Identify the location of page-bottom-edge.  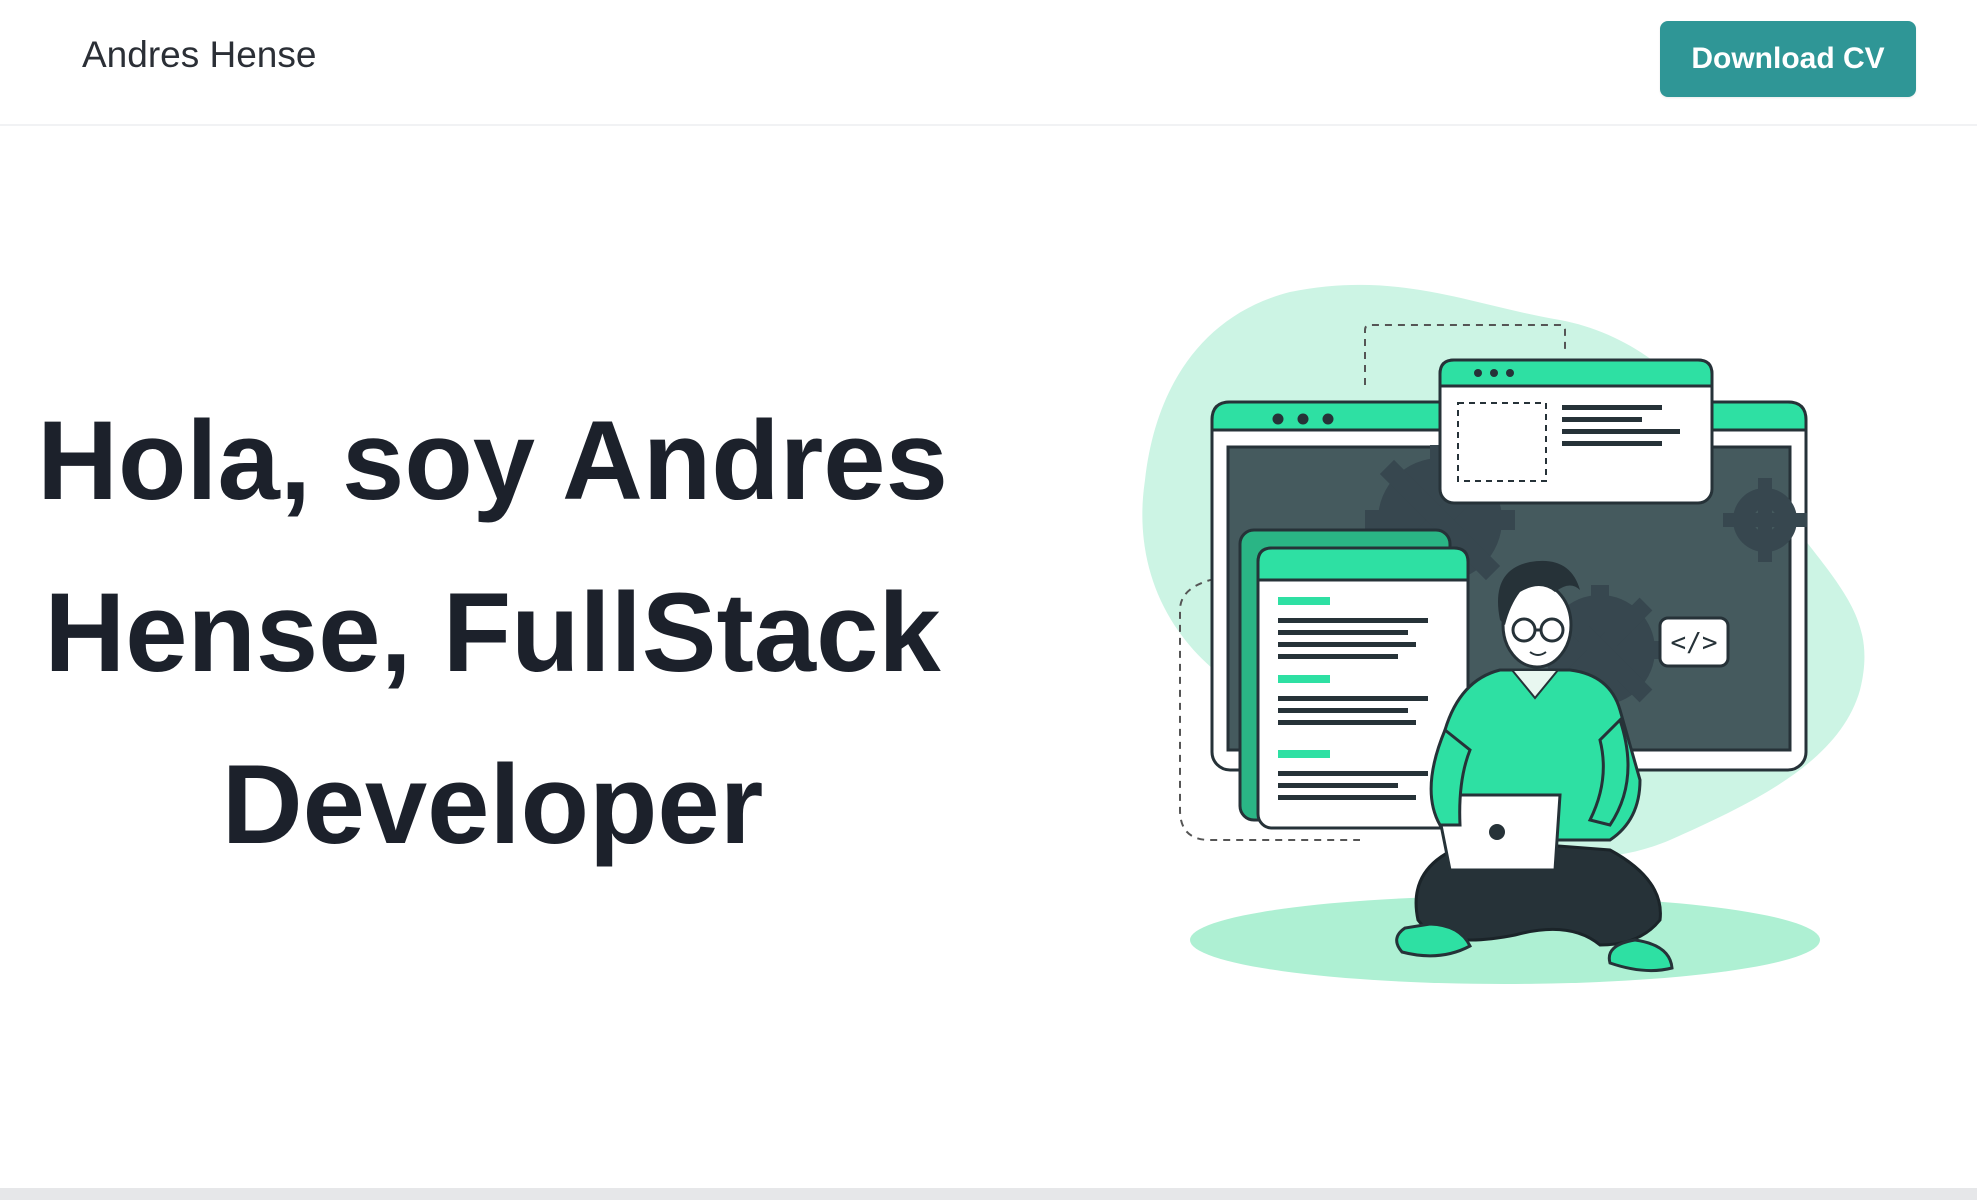
(988, 1194).